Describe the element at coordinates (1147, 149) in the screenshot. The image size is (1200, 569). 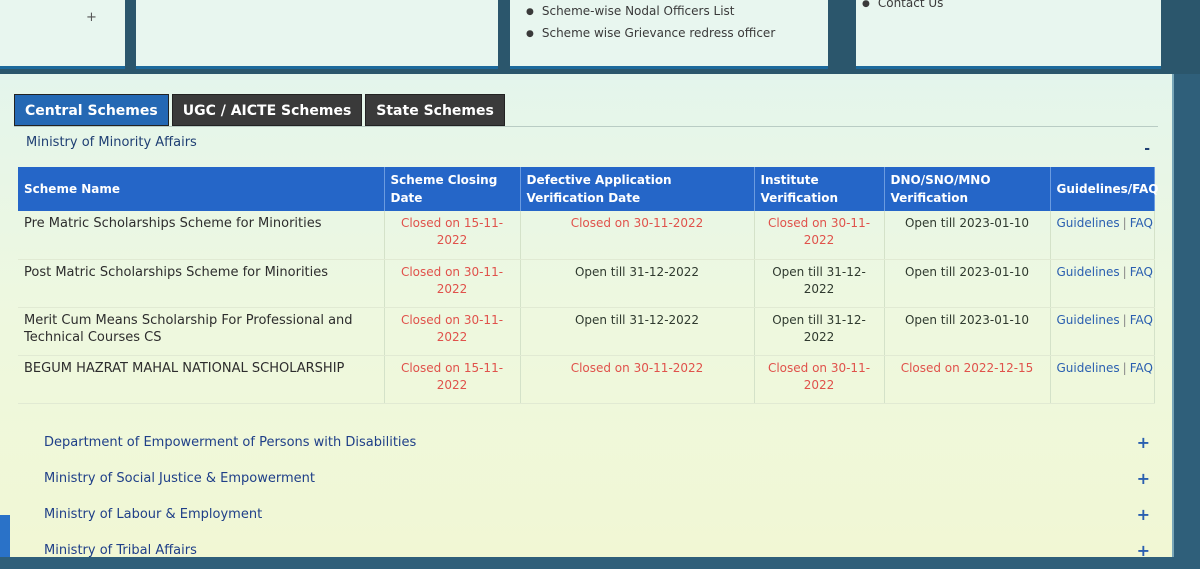
I see `collapse-minus-icon: -` at that location.